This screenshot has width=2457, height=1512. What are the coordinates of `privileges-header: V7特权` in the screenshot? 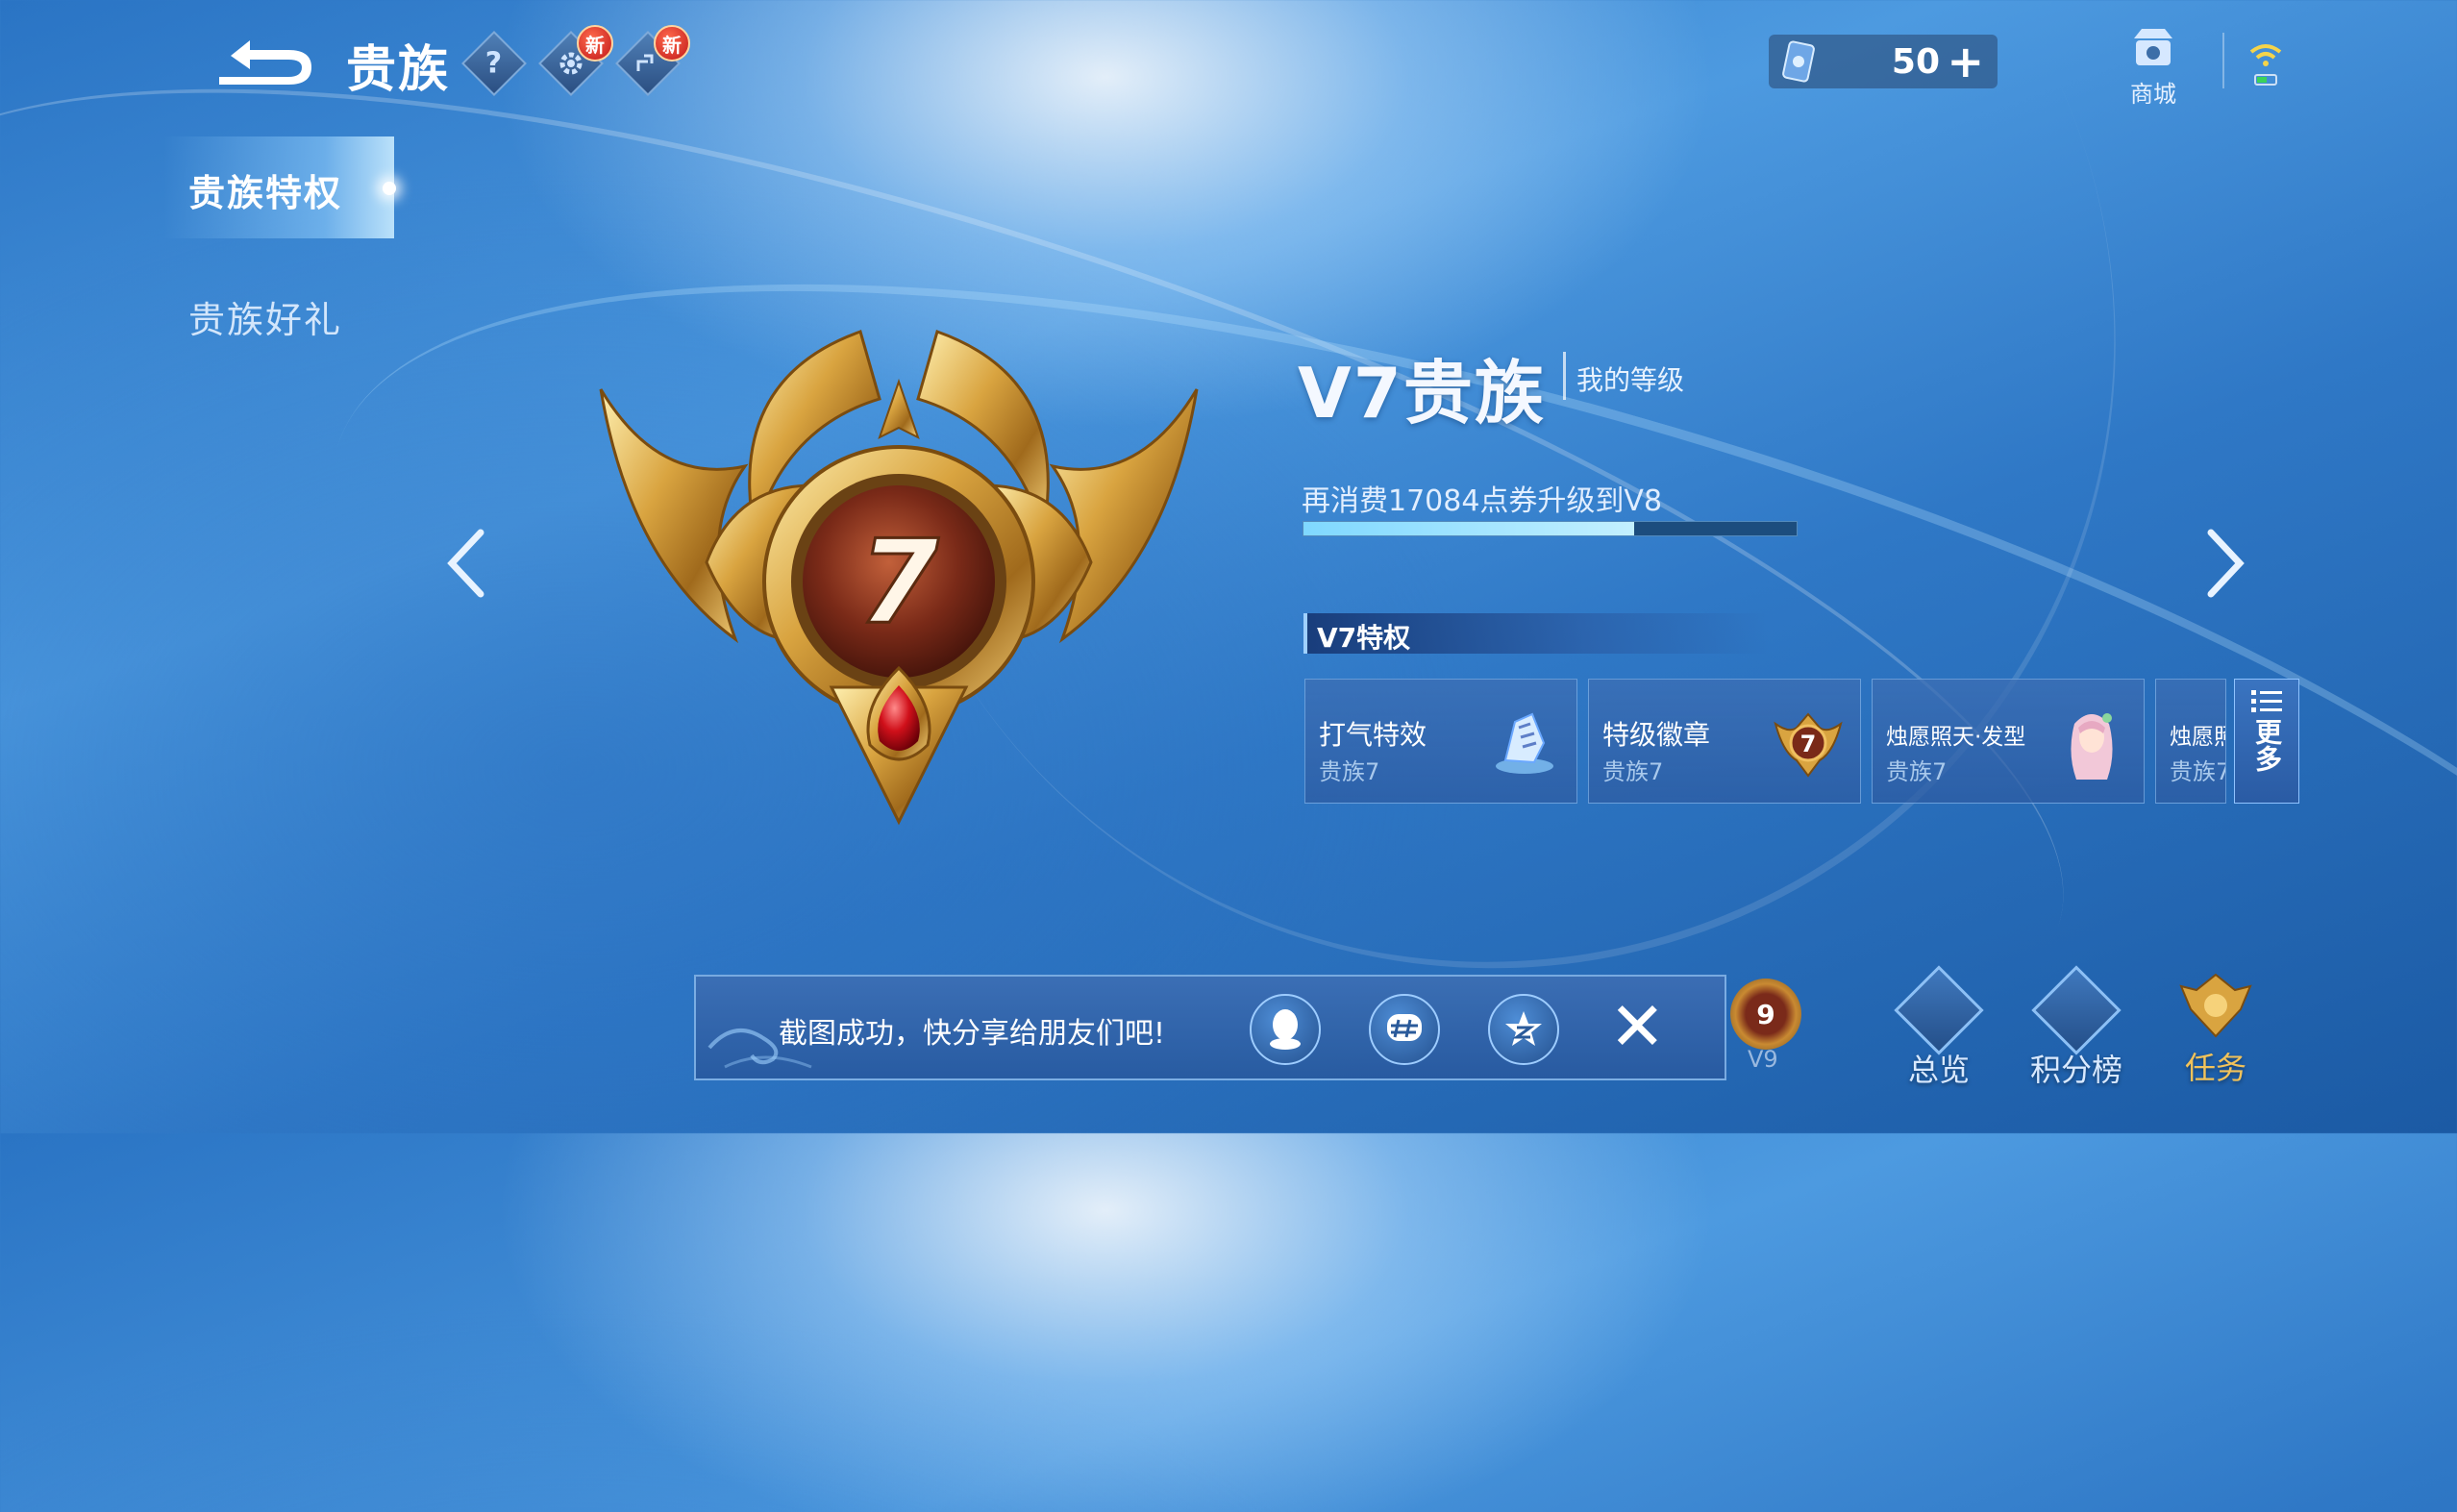 It's located at (1536, 633).